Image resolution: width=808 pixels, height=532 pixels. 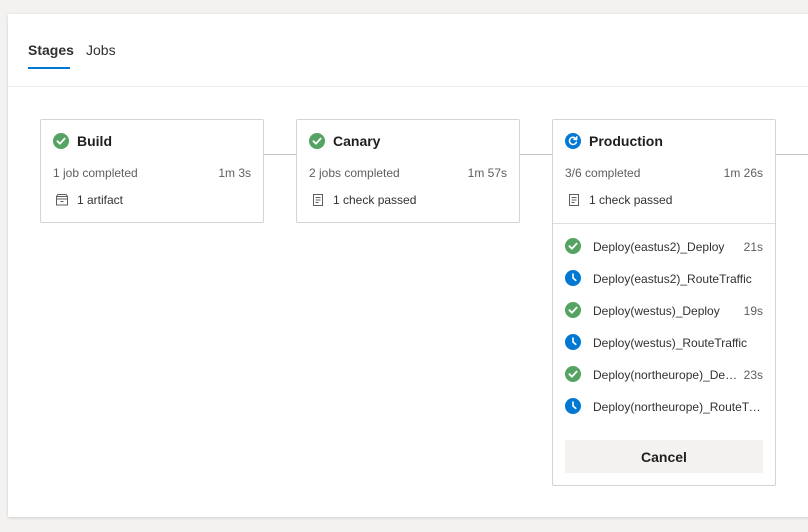 I want to click on stage-duration: 1m 26s, so click(x=743, y=173).